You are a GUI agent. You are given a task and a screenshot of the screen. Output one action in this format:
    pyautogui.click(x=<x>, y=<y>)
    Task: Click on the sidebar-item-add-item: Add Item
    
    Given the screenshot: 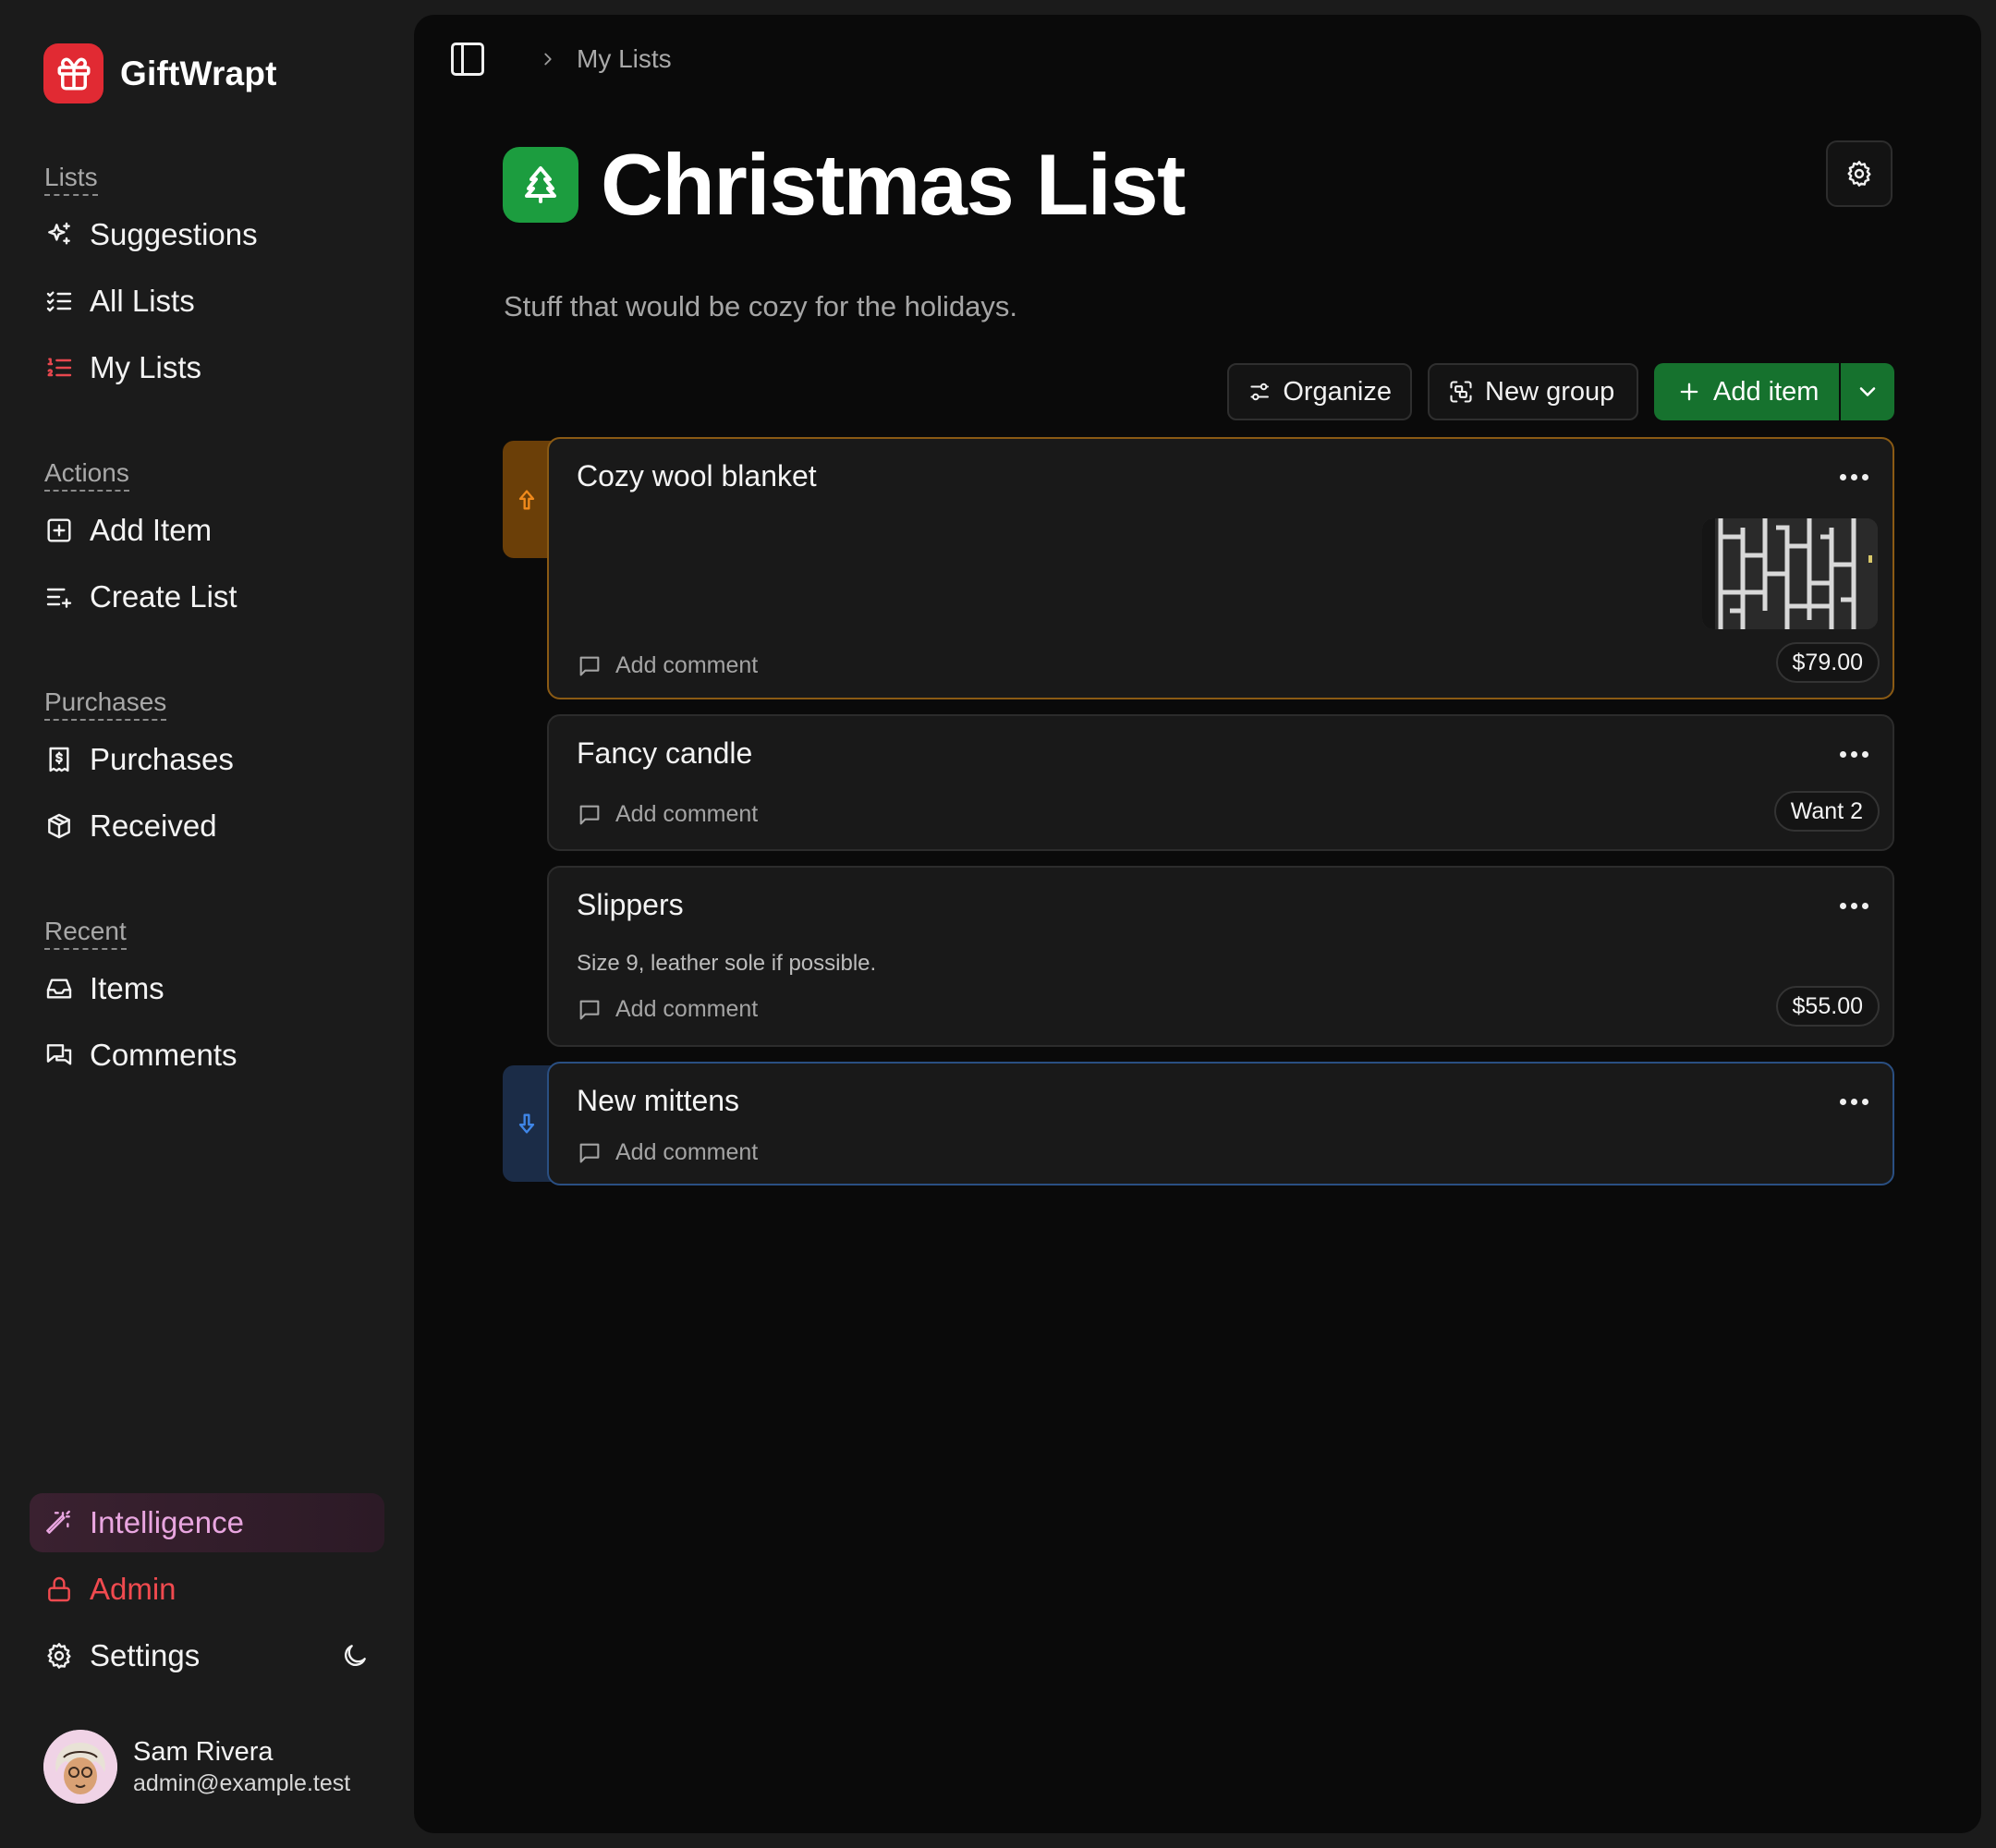 What is the action you would take?
    pyautogui.click(x=128, y=530)
    